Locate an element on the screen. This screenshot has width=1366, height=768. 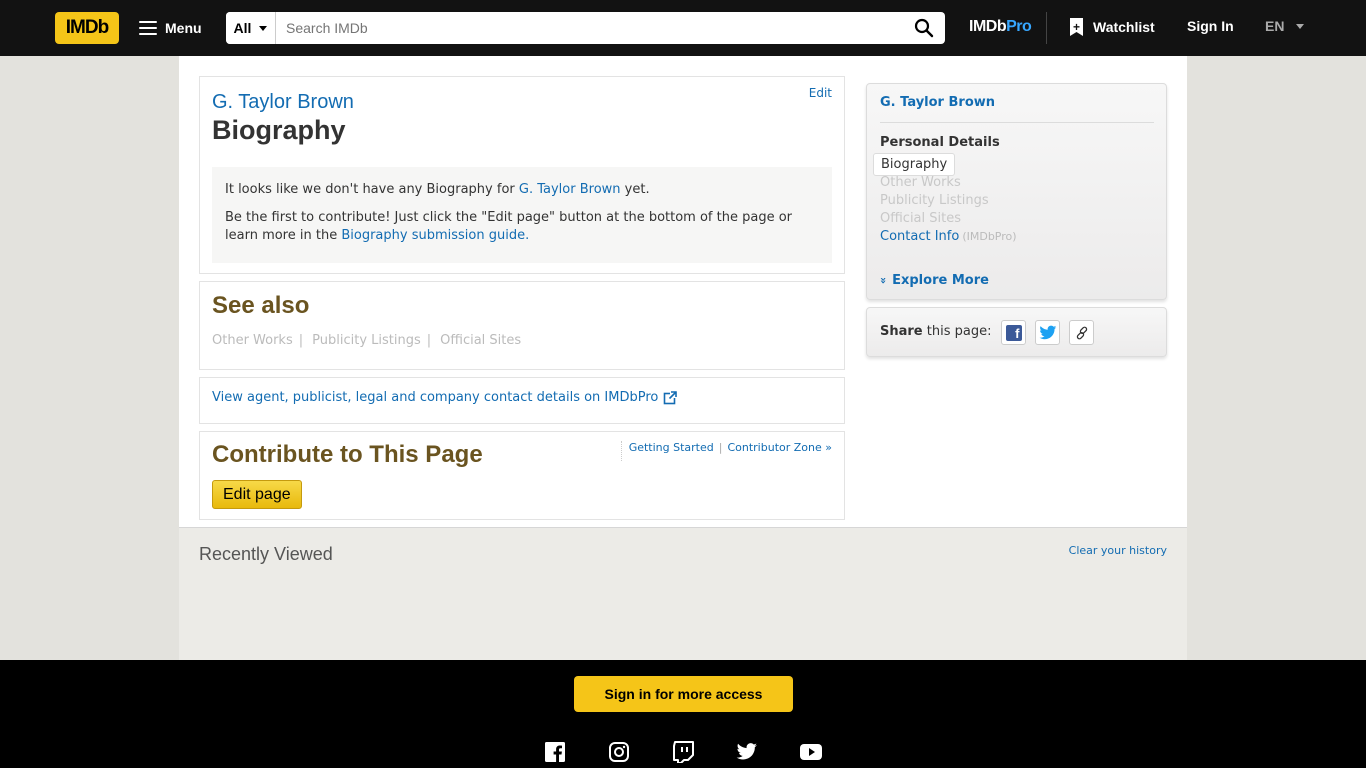
facebook-icon: f is located at coordinates (1013, 332).